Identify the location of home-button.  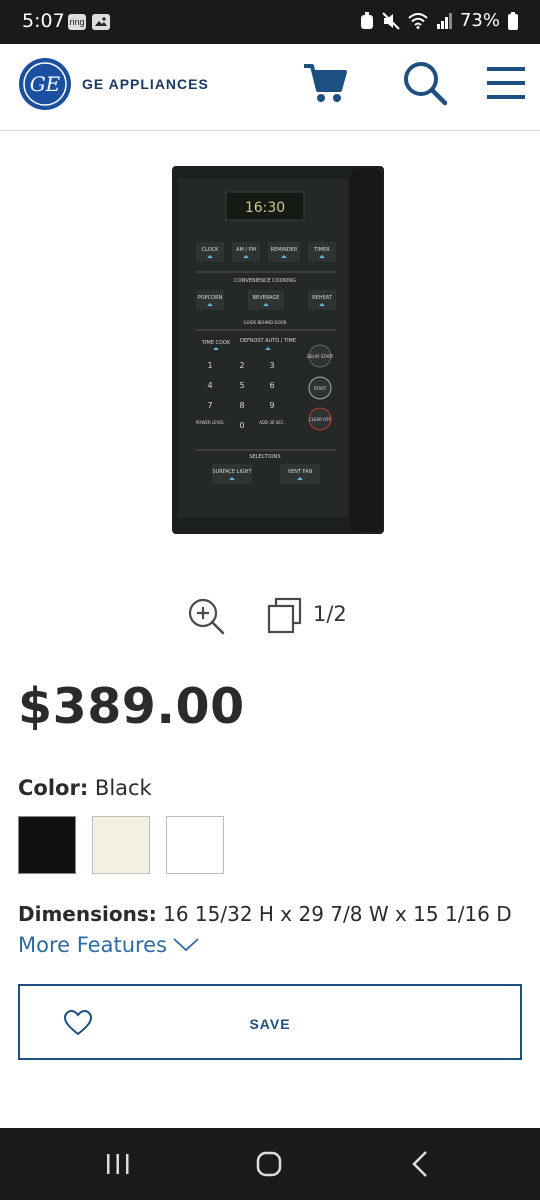
(269, 1164).